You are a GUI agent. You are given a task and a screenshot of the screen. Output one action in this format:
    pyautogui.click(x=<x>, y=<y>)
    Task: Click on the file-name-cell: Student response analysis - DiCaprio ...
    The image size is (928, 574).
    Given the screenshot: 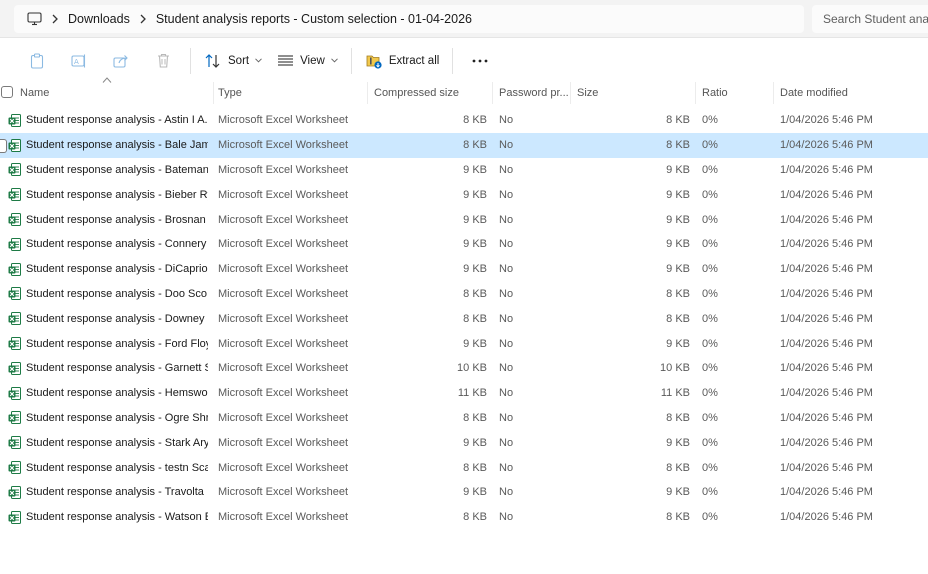 What is the action you would take?
    pyautogui.click(x=108, y=269)
    